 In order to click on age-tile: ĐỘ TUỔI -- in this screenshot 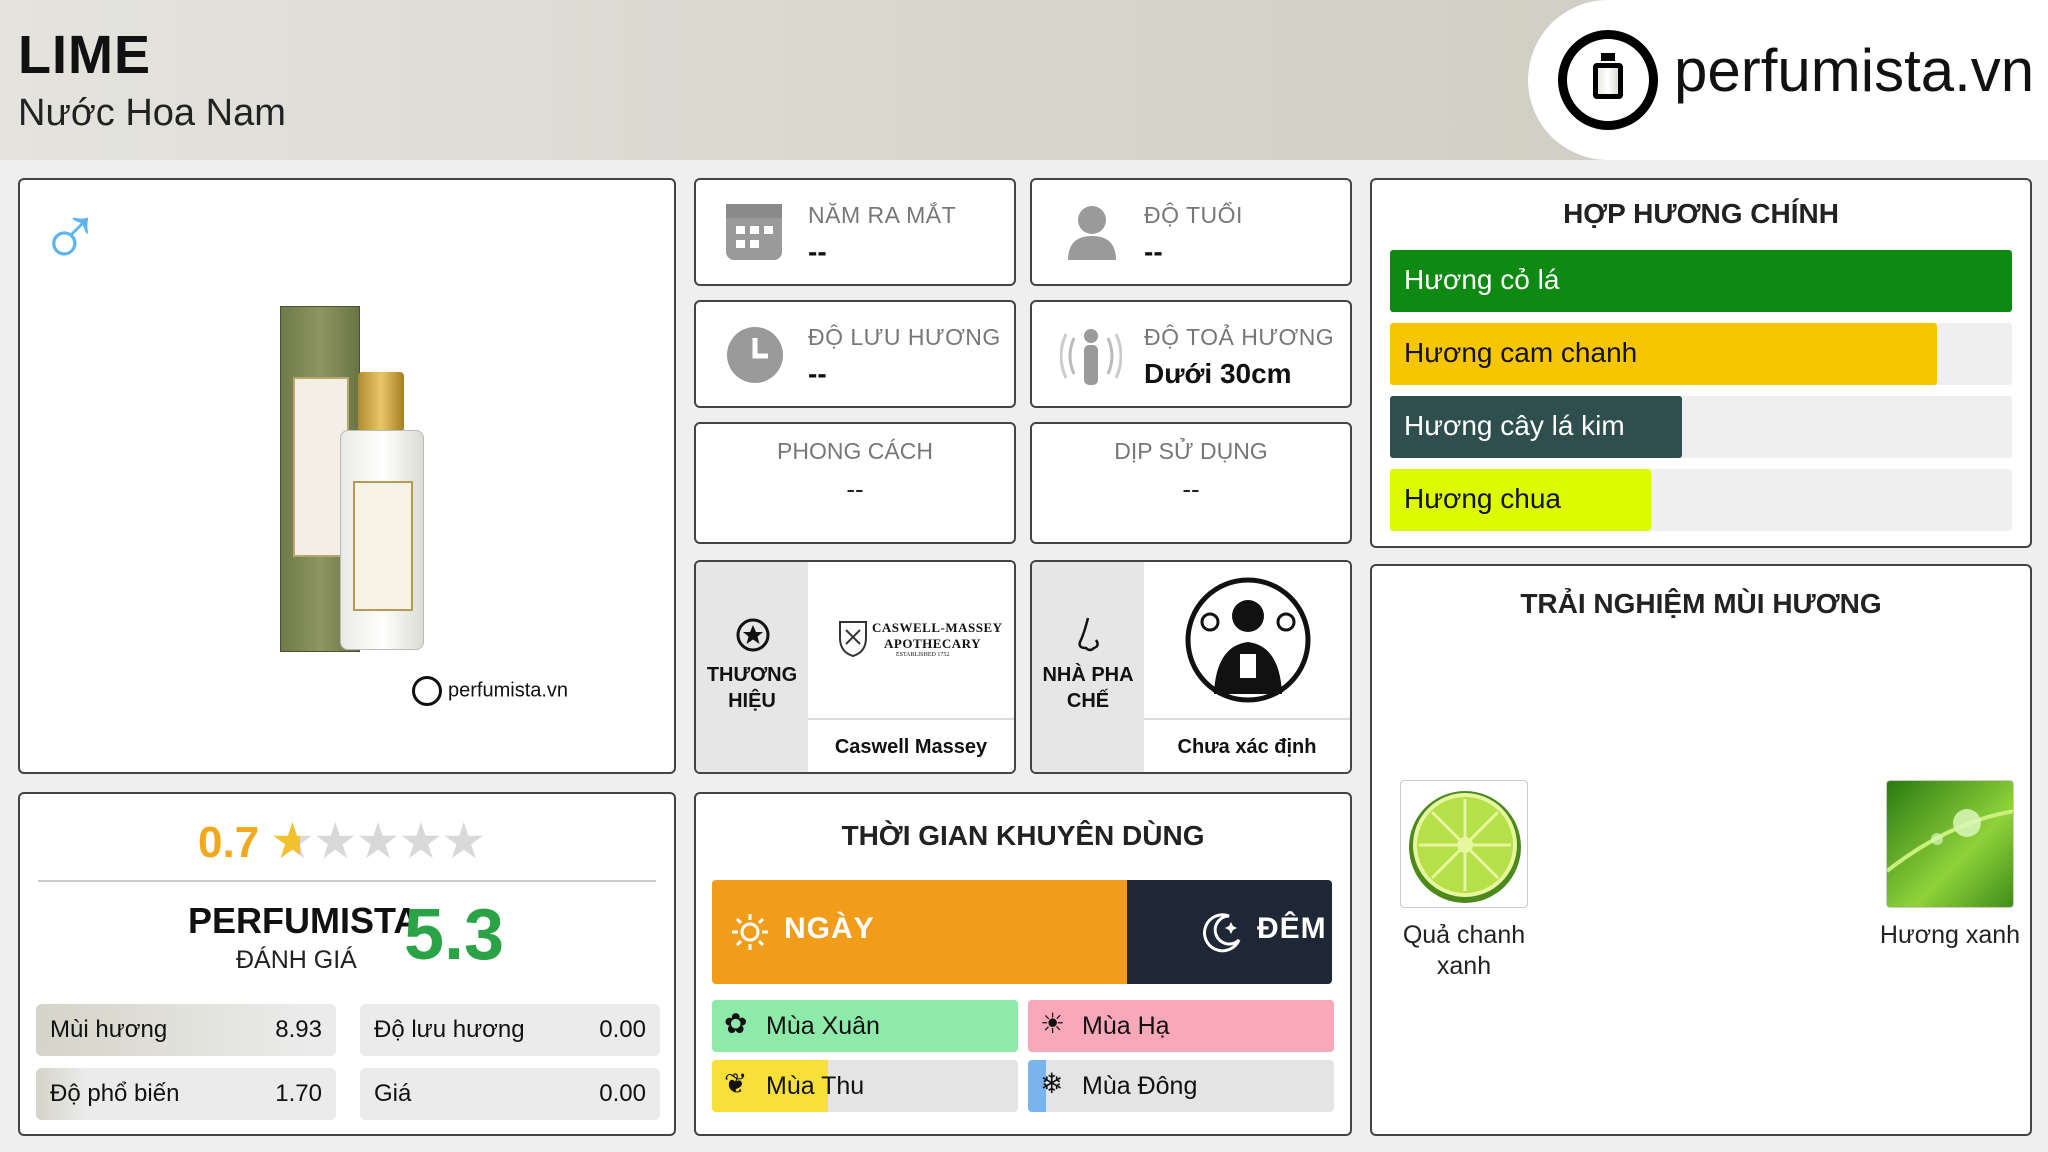, I will do `click(1191, 232)`.